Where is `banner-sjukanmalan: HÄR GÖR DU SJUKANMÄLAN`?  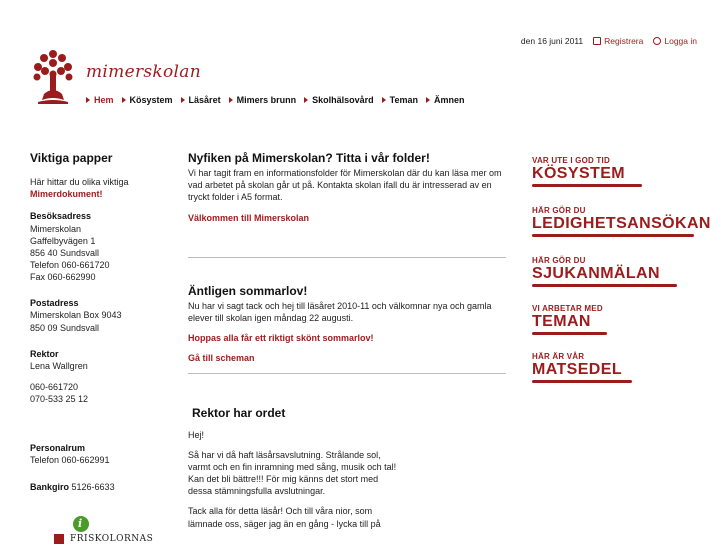 banner-sjukanmalan: HÄR GÖR DU SJUKANMÄLAN is located at coordinates (617, 271).